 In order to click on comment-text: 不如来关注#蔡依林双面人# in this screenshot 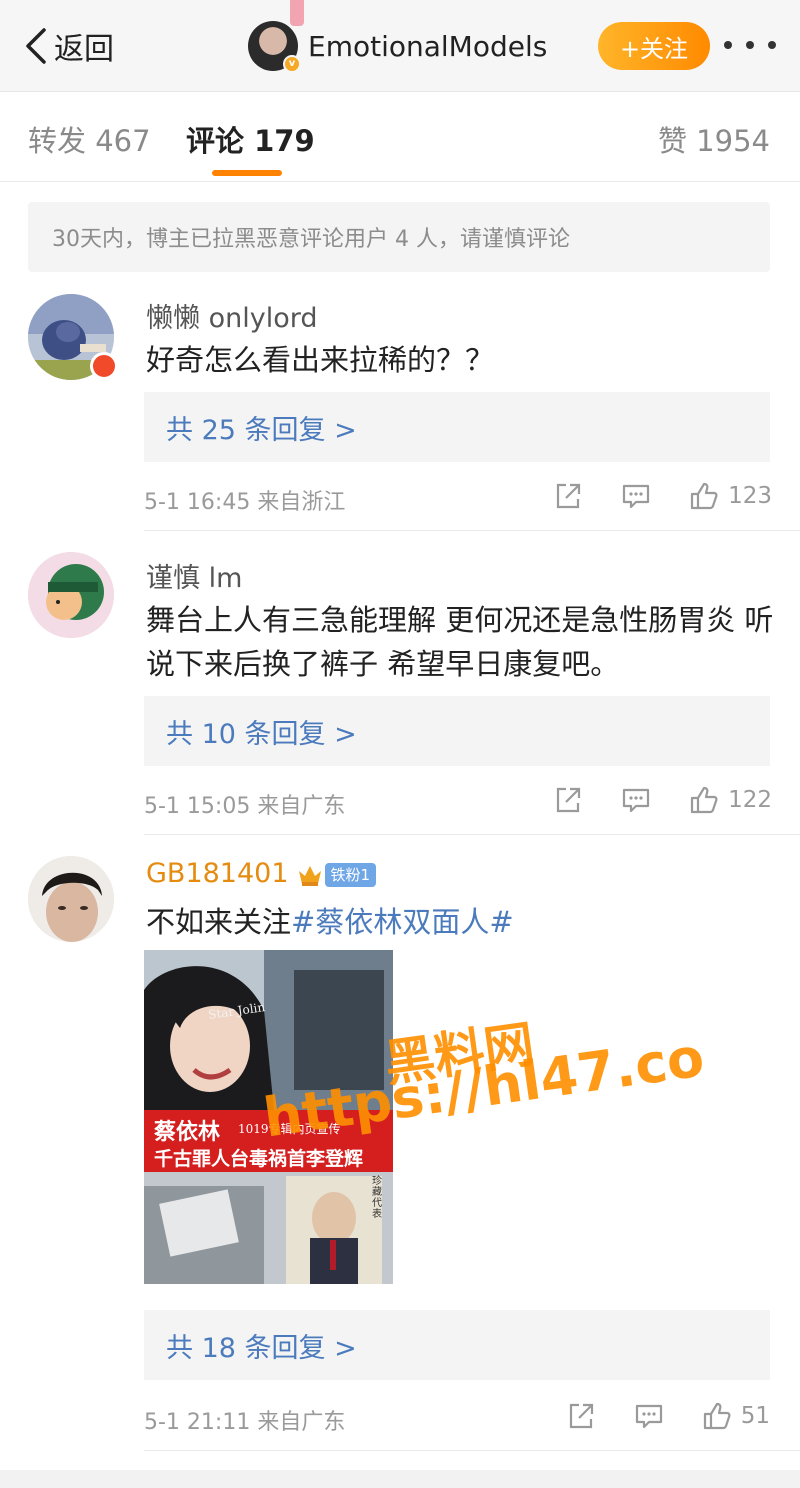, I will do `click(461, 922)`.